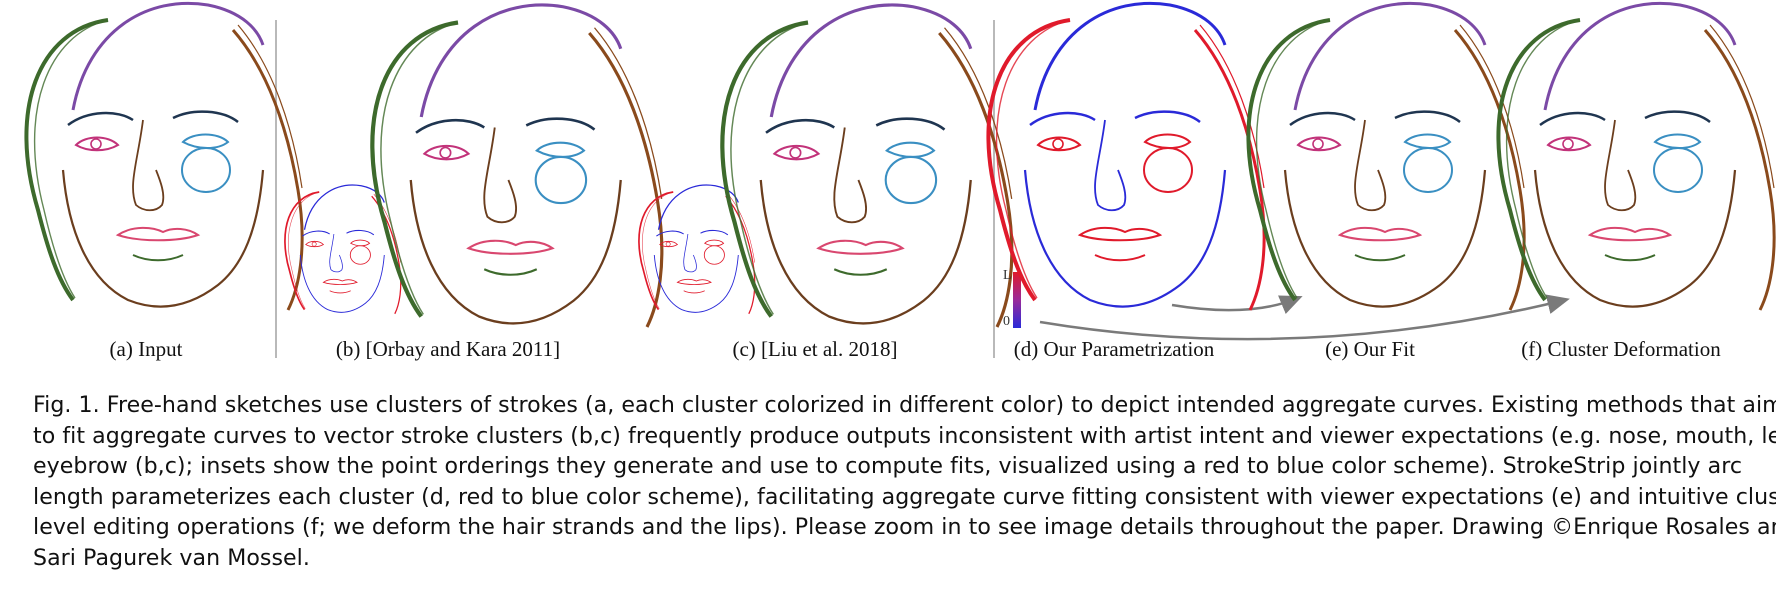 The height and width of the screenshot is (597, 1776). What do you see at coordinates (1007, 275) in the screenshot?
I see `scale-label-top: L` at bounding box center [1007, 275].